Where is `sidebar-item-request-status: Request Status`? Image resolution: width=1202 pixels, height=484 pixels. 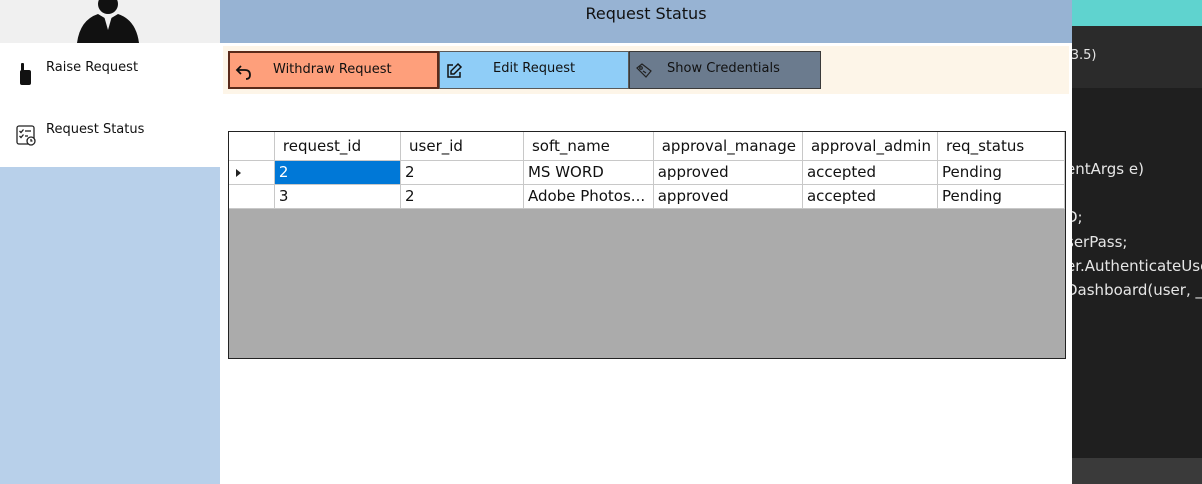
sidebar-item-request-status: Request Status is located at coordinates (110, 135).